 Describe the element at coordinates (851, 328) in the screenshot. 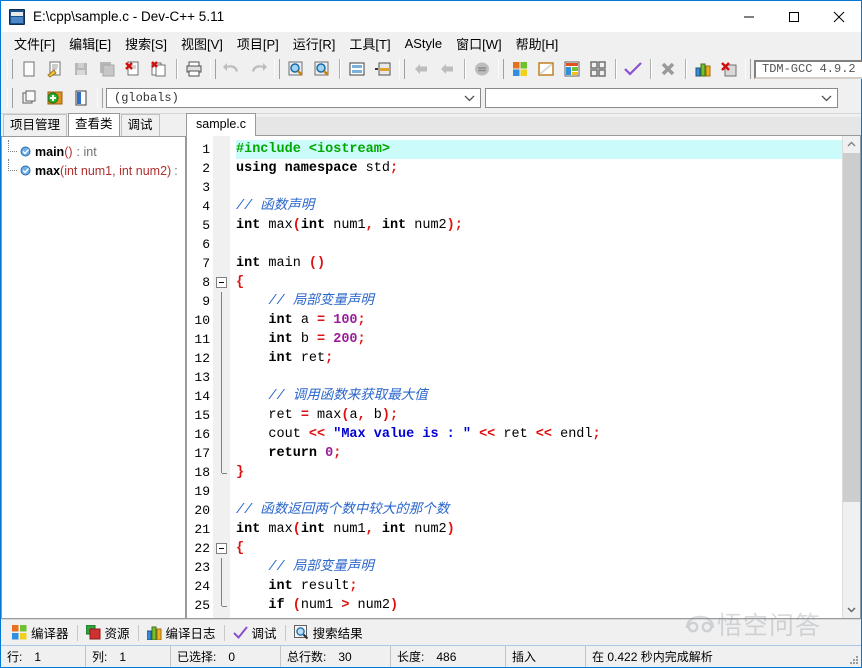

I see `scrollbar-thumb` at that location.